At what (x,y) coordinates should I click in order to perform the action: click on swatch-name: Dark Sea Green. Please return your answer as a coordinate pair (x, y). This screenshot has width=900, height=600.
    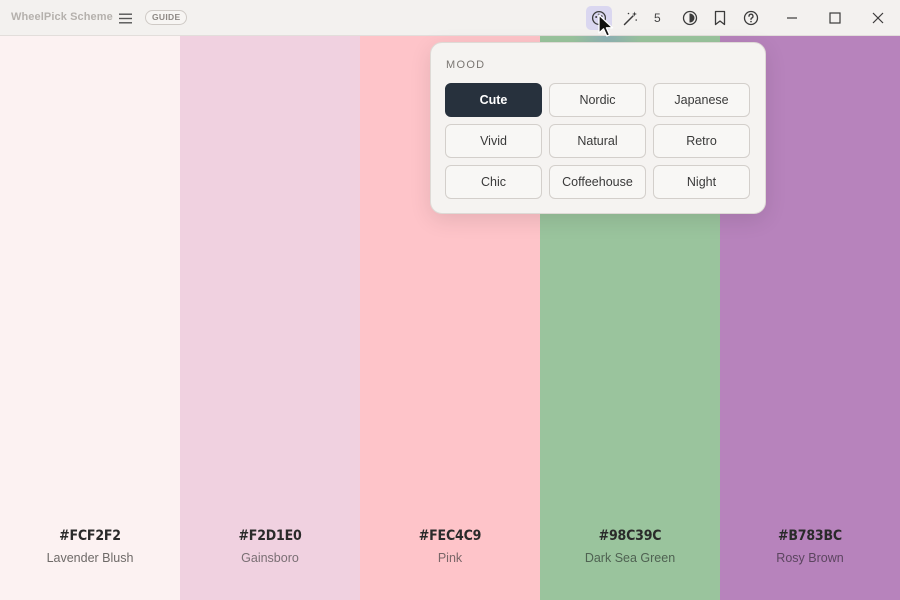
    Looking at the image, I should click on (630, 558).